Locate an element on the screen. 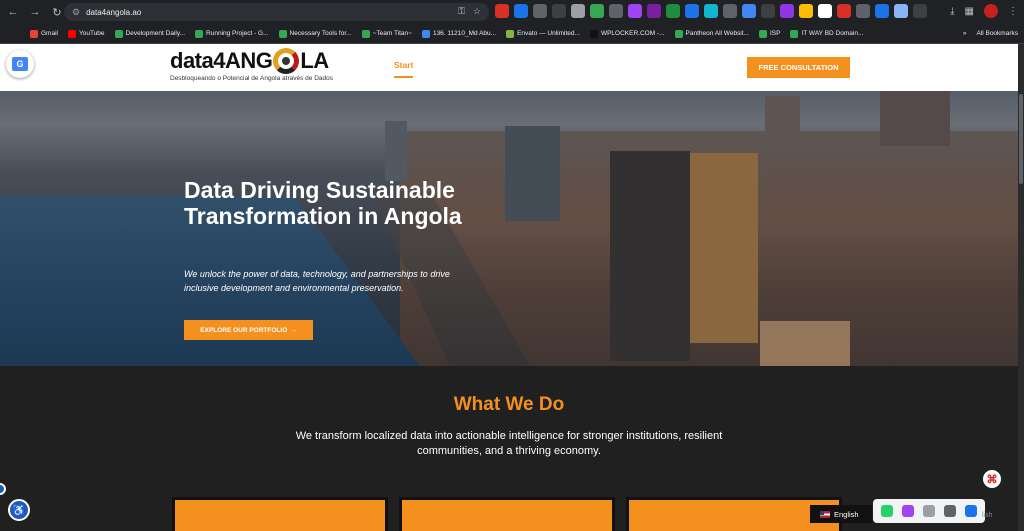 The width and height of the screenshot is (1024, 531). bookmark-item: ISP is located at coordinates (769, 33).